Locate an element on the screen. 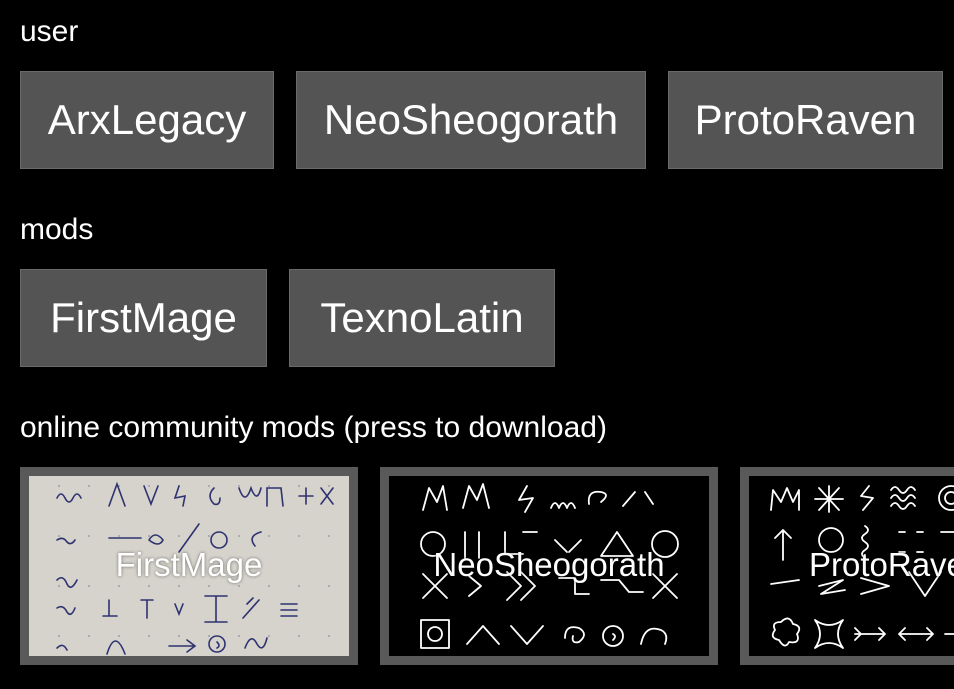 This screenshot has height=689, width=954. mods-button-texnolatin: TexnoLatin is located at coordinates (422, 318).